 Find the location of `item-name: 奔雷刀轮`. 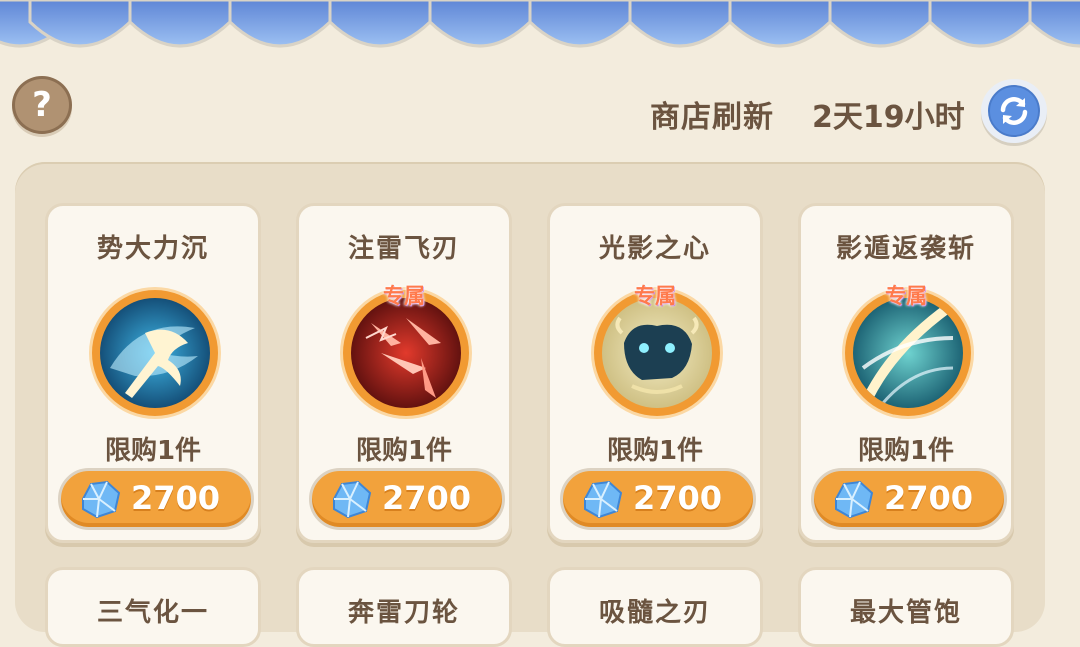

item-name: 奔雷刀轮 is located at coordinates (403, 613).